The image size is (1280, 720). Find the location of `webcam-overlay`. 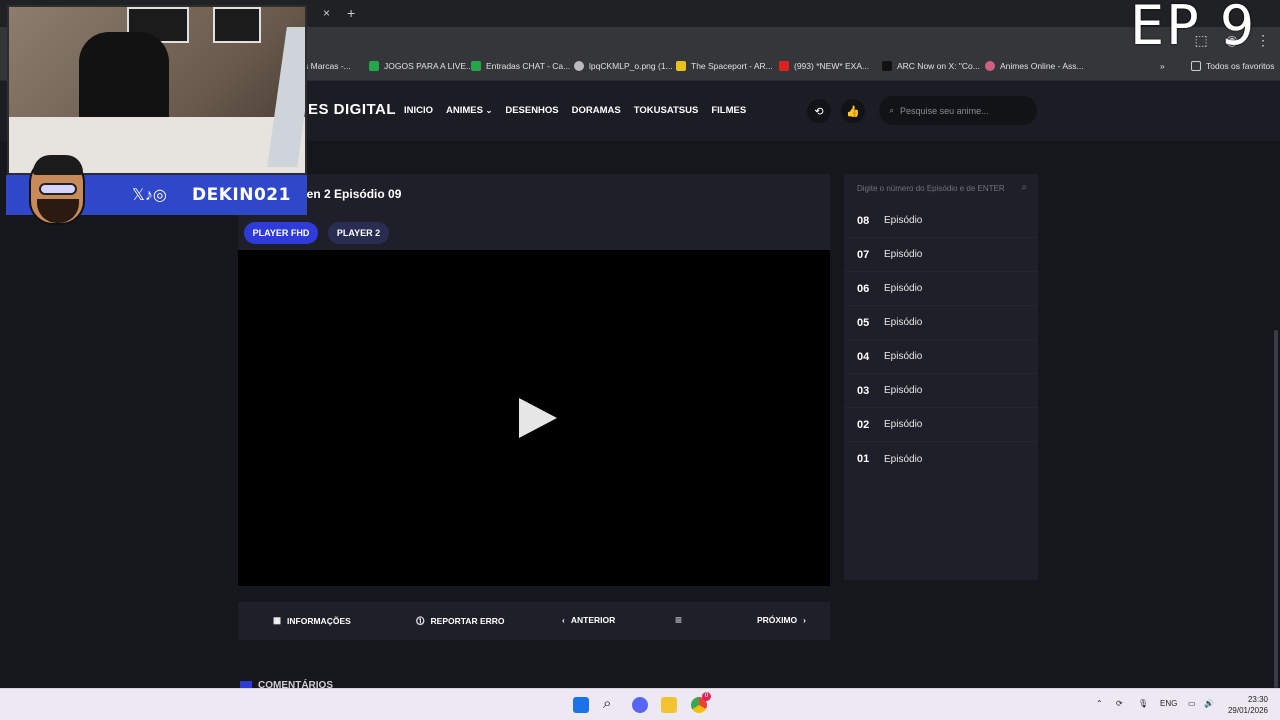

webcam-overlay is located at coordinates (157, 90).